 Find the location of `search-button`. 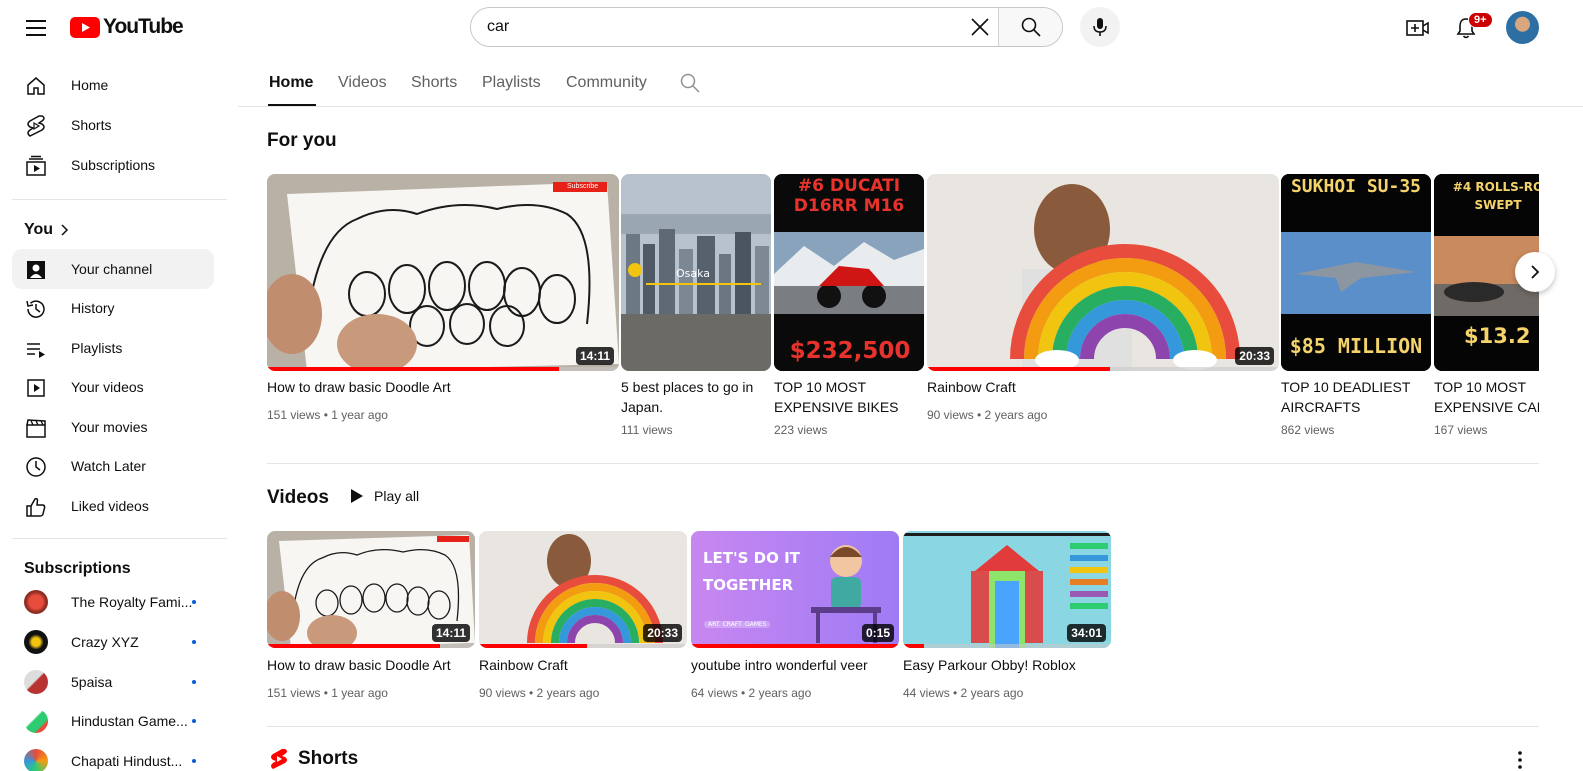

search-button is located at coordinates (1030, 27).